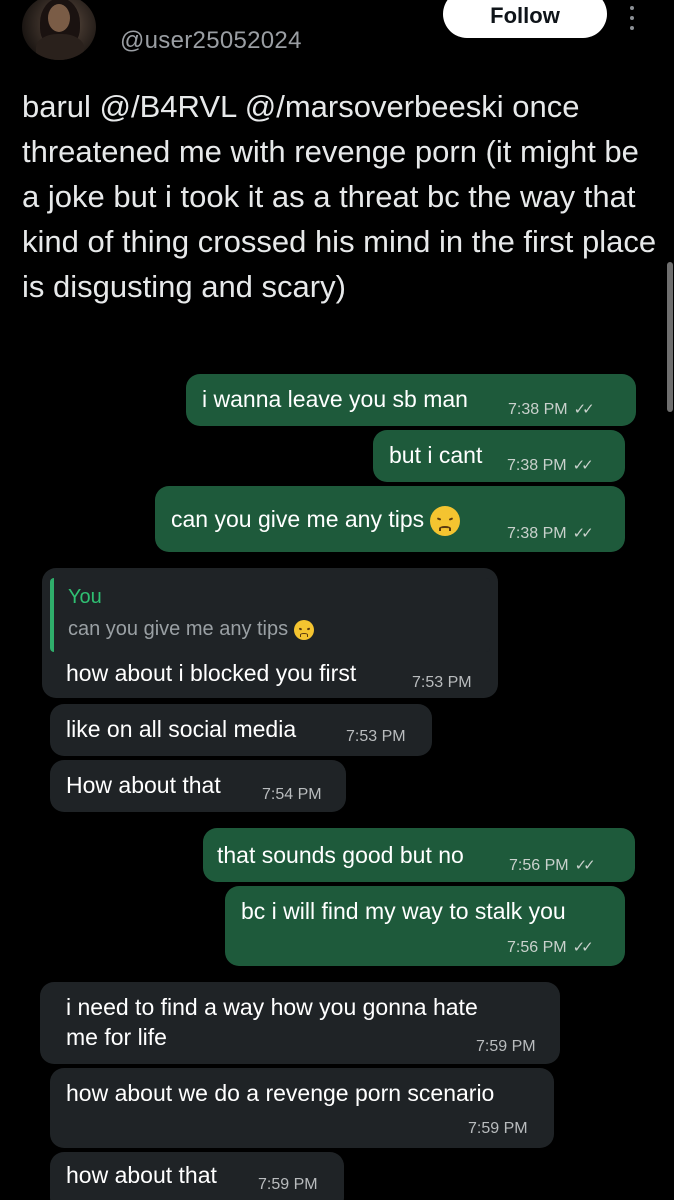 This screenshot has height=1200, width=674. Describe the element at coordinates (340, 855) in the screenshot. I see `message-text: that sounds good but no` at that location.